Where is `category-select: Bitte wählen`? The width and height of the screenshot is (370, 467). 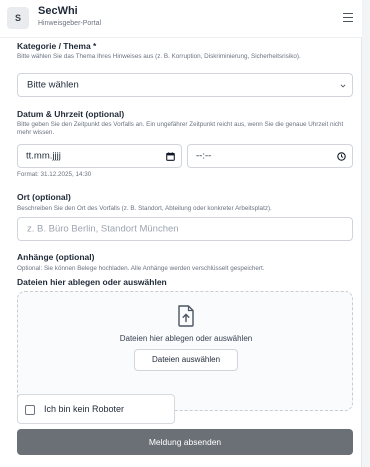
category-select: Bitte wählen is located at coordinates (185, 85).